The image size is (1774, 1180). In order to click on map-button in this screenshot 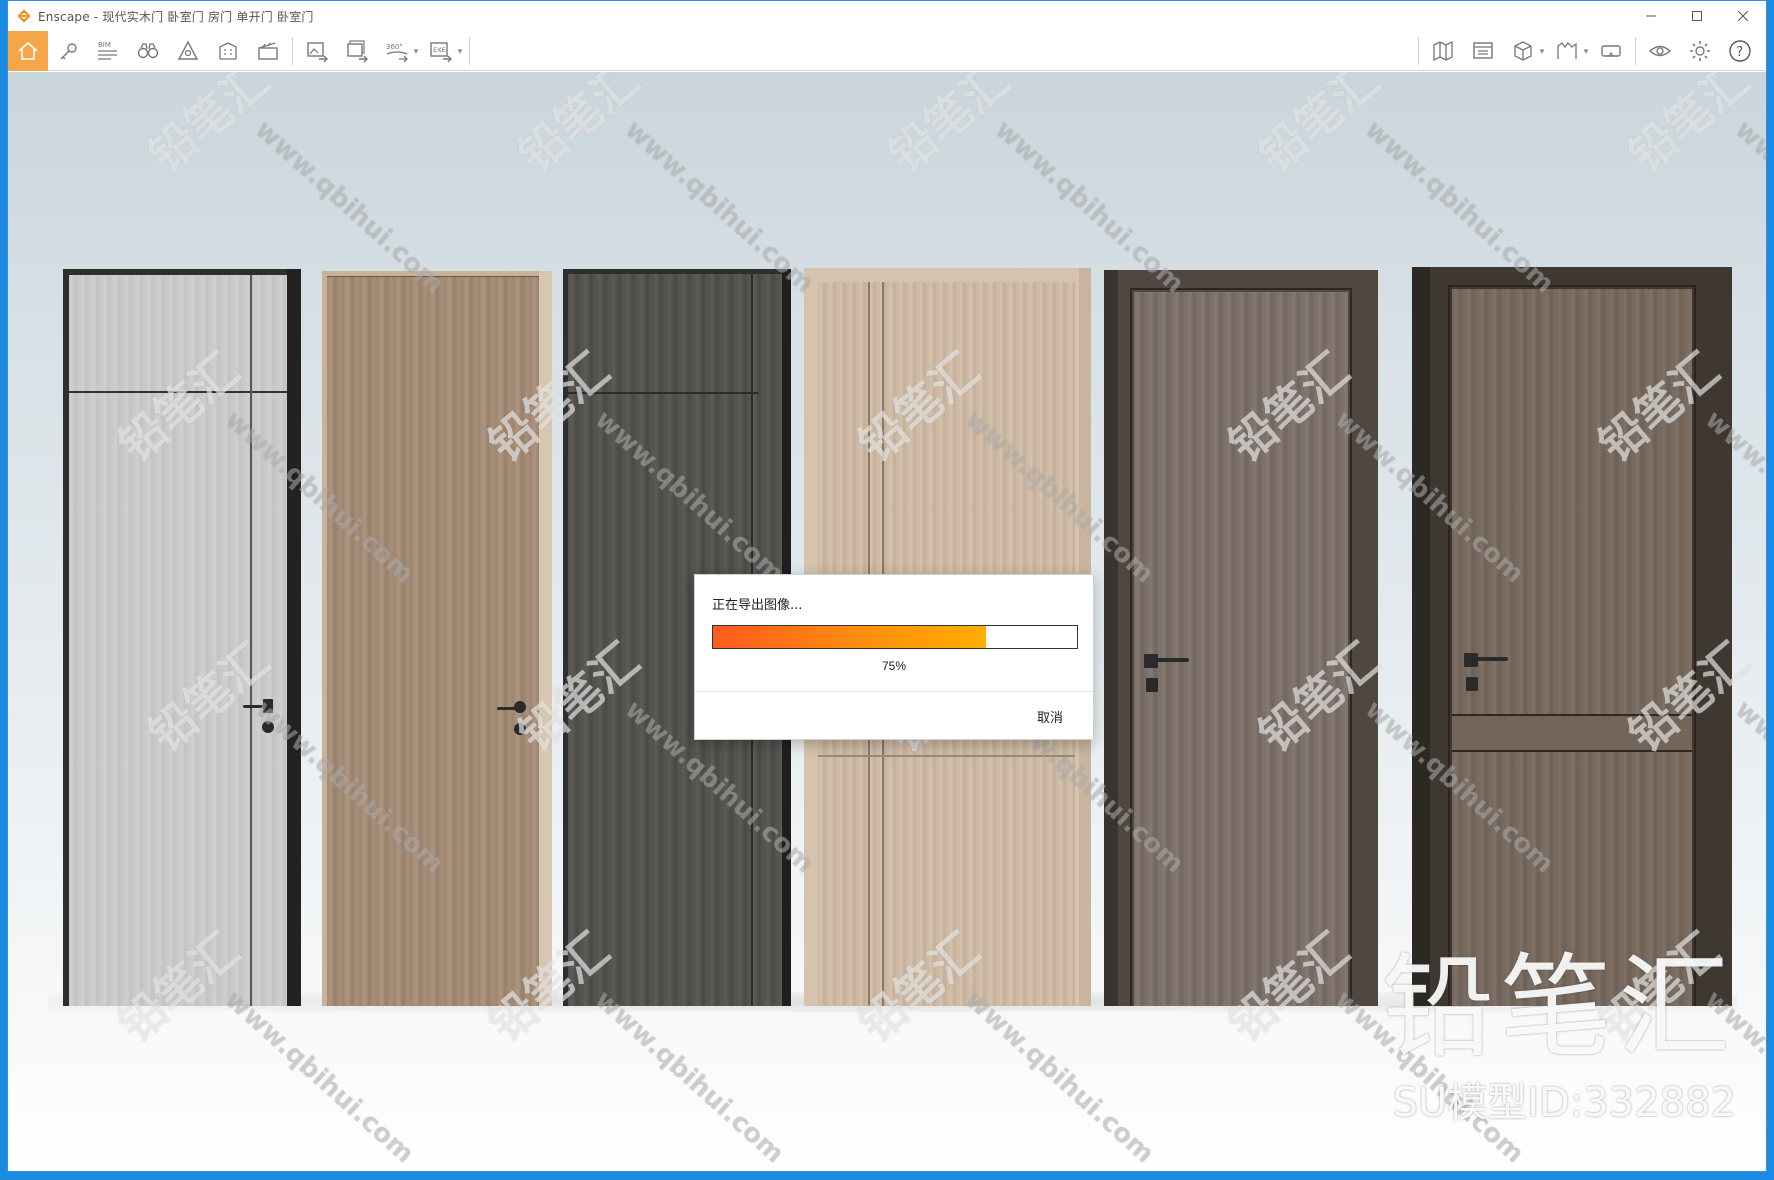, I will do `click(1443, 51)`.